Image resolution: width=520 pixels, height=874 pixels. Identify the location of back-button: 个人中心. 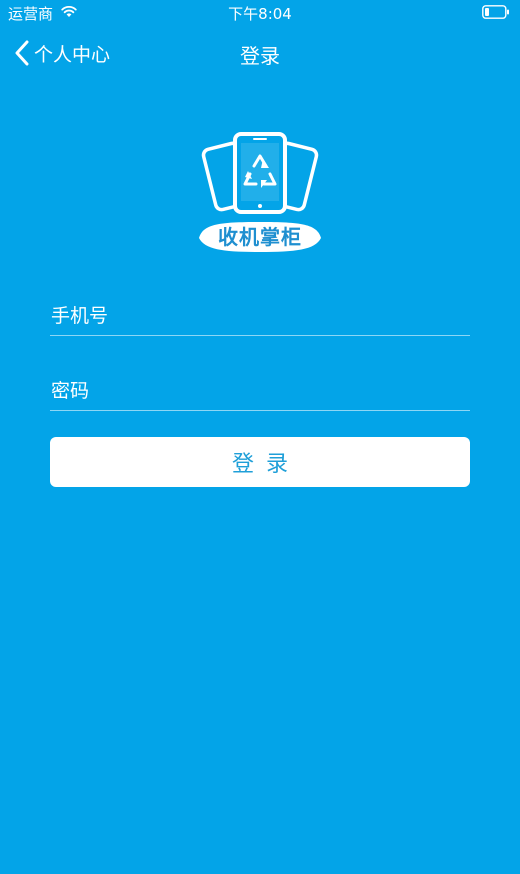
(62, 53).